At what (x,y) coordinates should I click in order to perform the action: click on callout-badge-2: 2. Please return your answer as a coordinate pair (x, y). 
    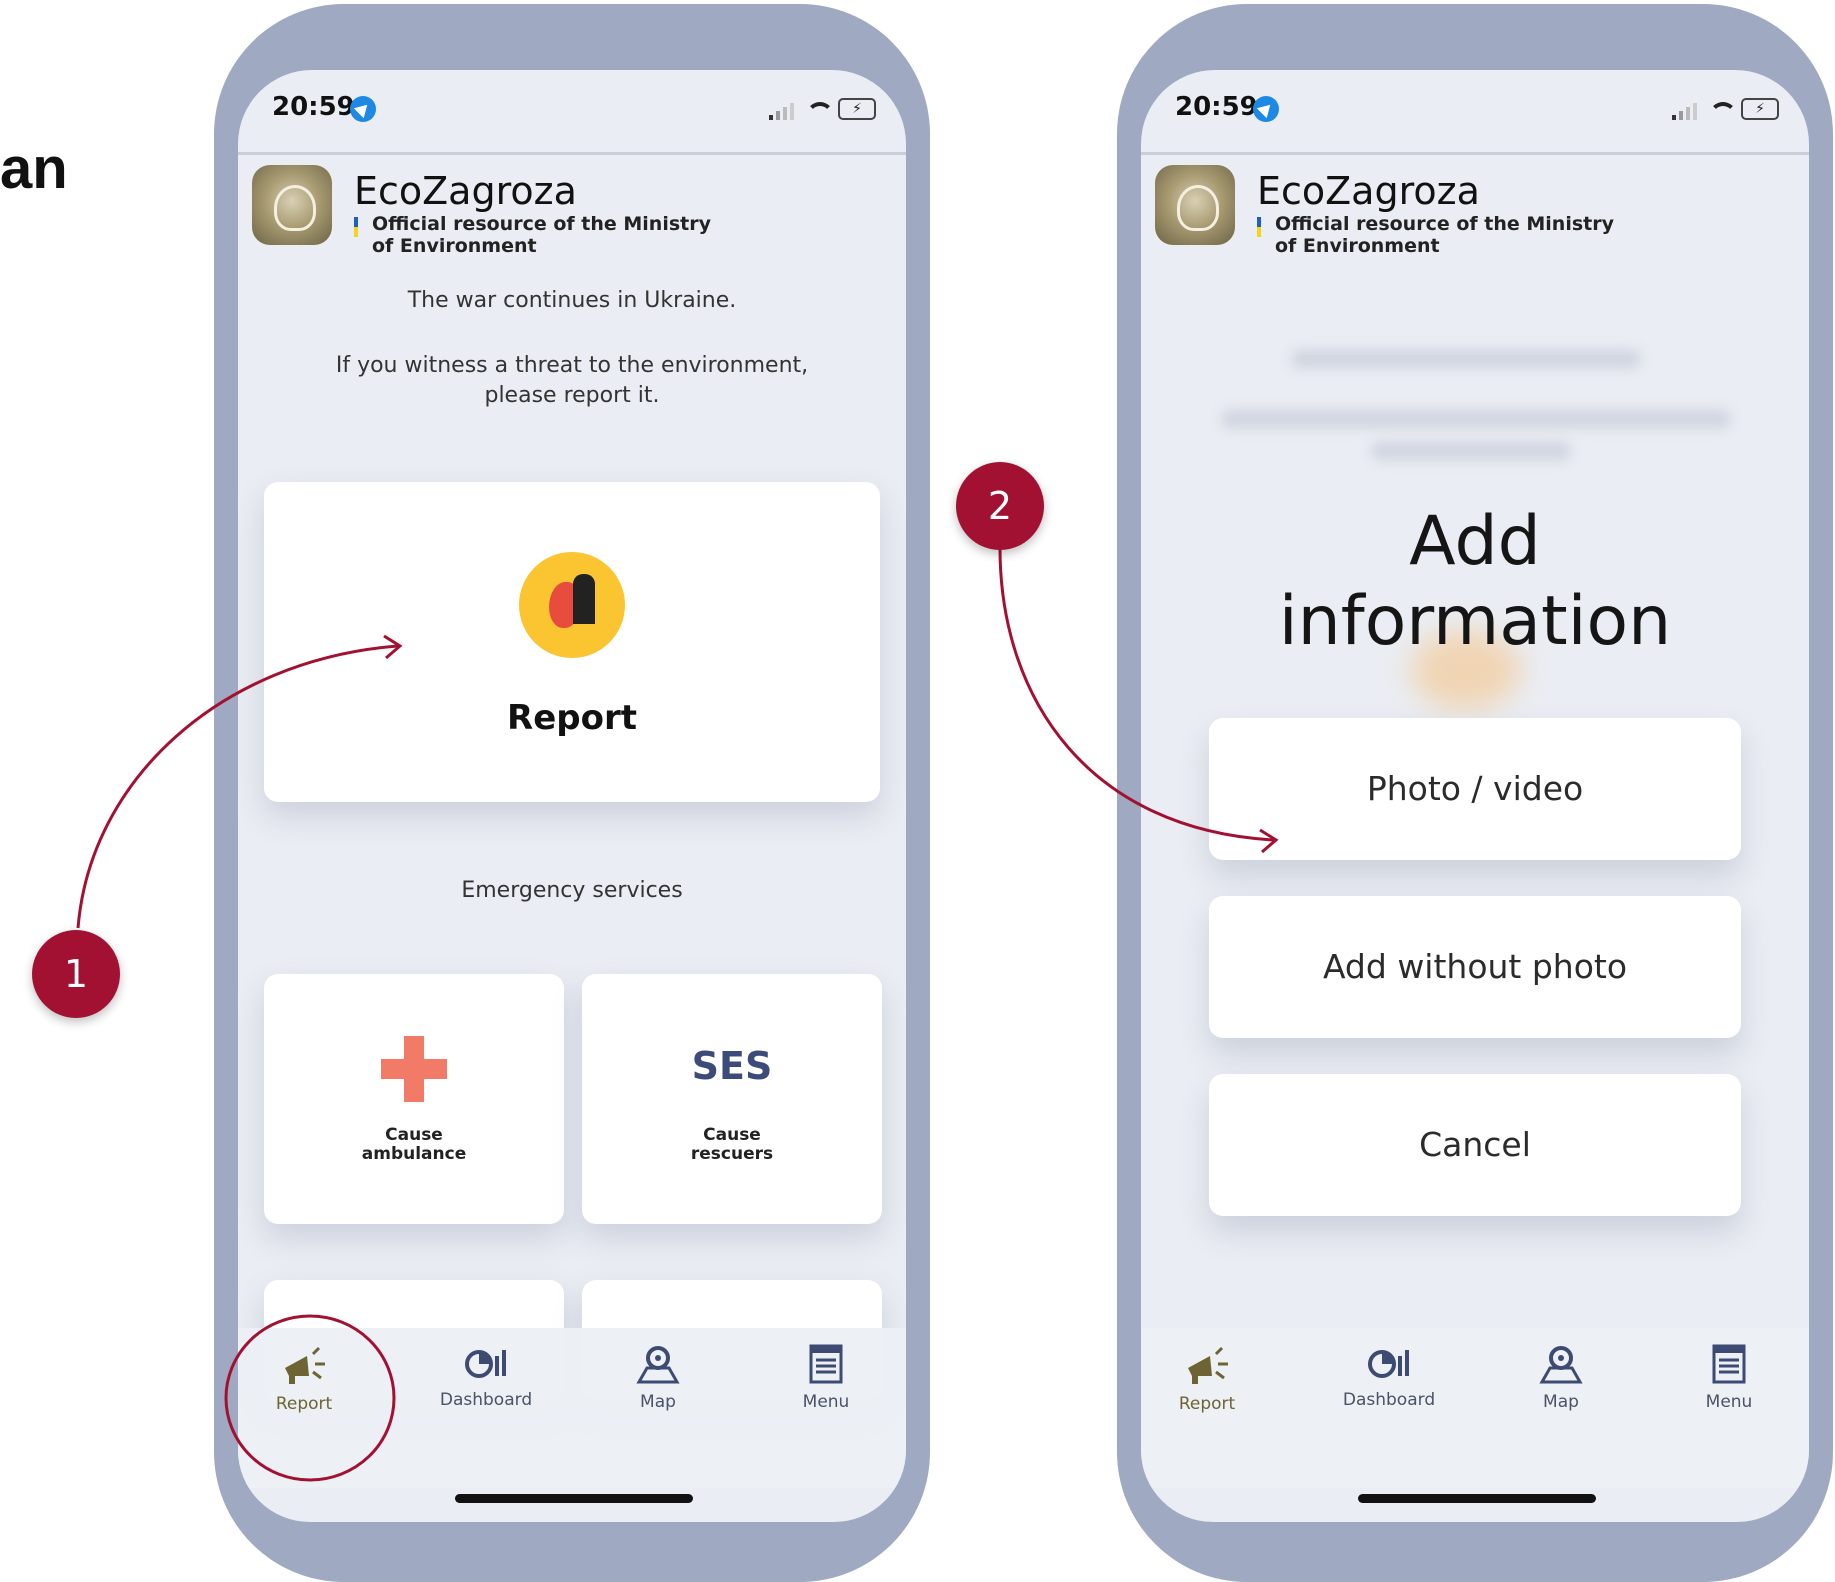
    Looking at the image, I should click on (1000, 506).